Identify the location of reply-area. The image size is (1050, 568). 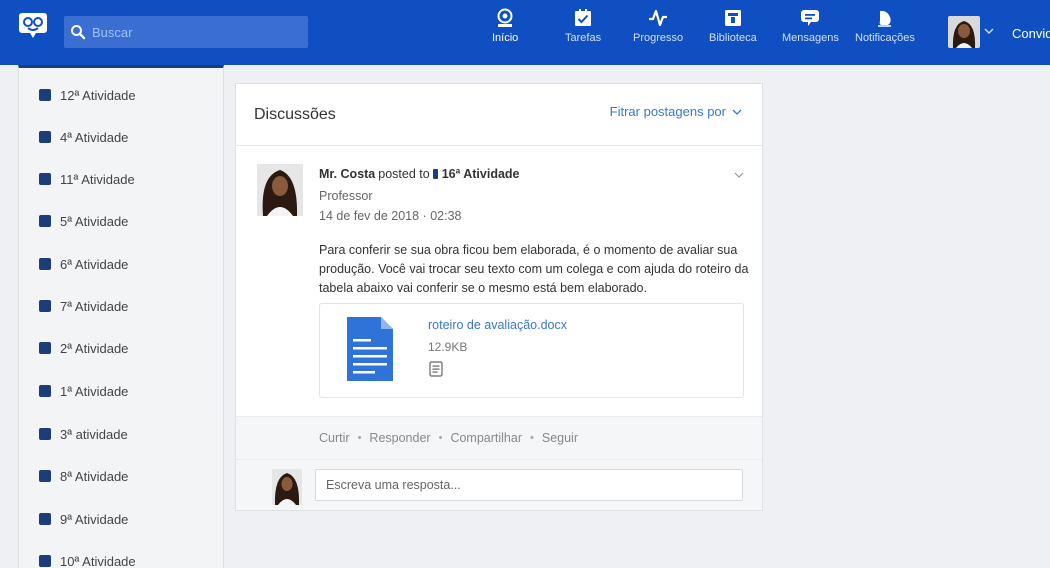
(499, 485).